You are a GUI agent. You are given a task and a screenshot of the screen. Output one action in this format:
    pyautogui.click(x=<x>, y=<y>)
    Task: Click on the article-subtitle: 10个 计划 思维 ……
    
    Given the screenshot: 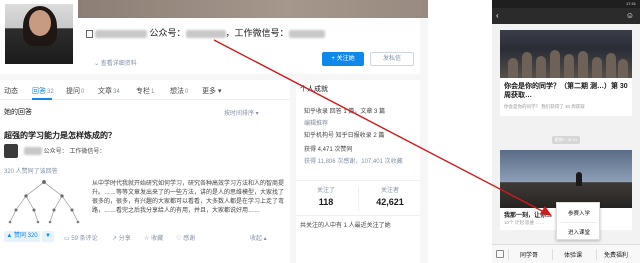 What is the action you would take?
    pyautogui.click(x=524, y=222)
    